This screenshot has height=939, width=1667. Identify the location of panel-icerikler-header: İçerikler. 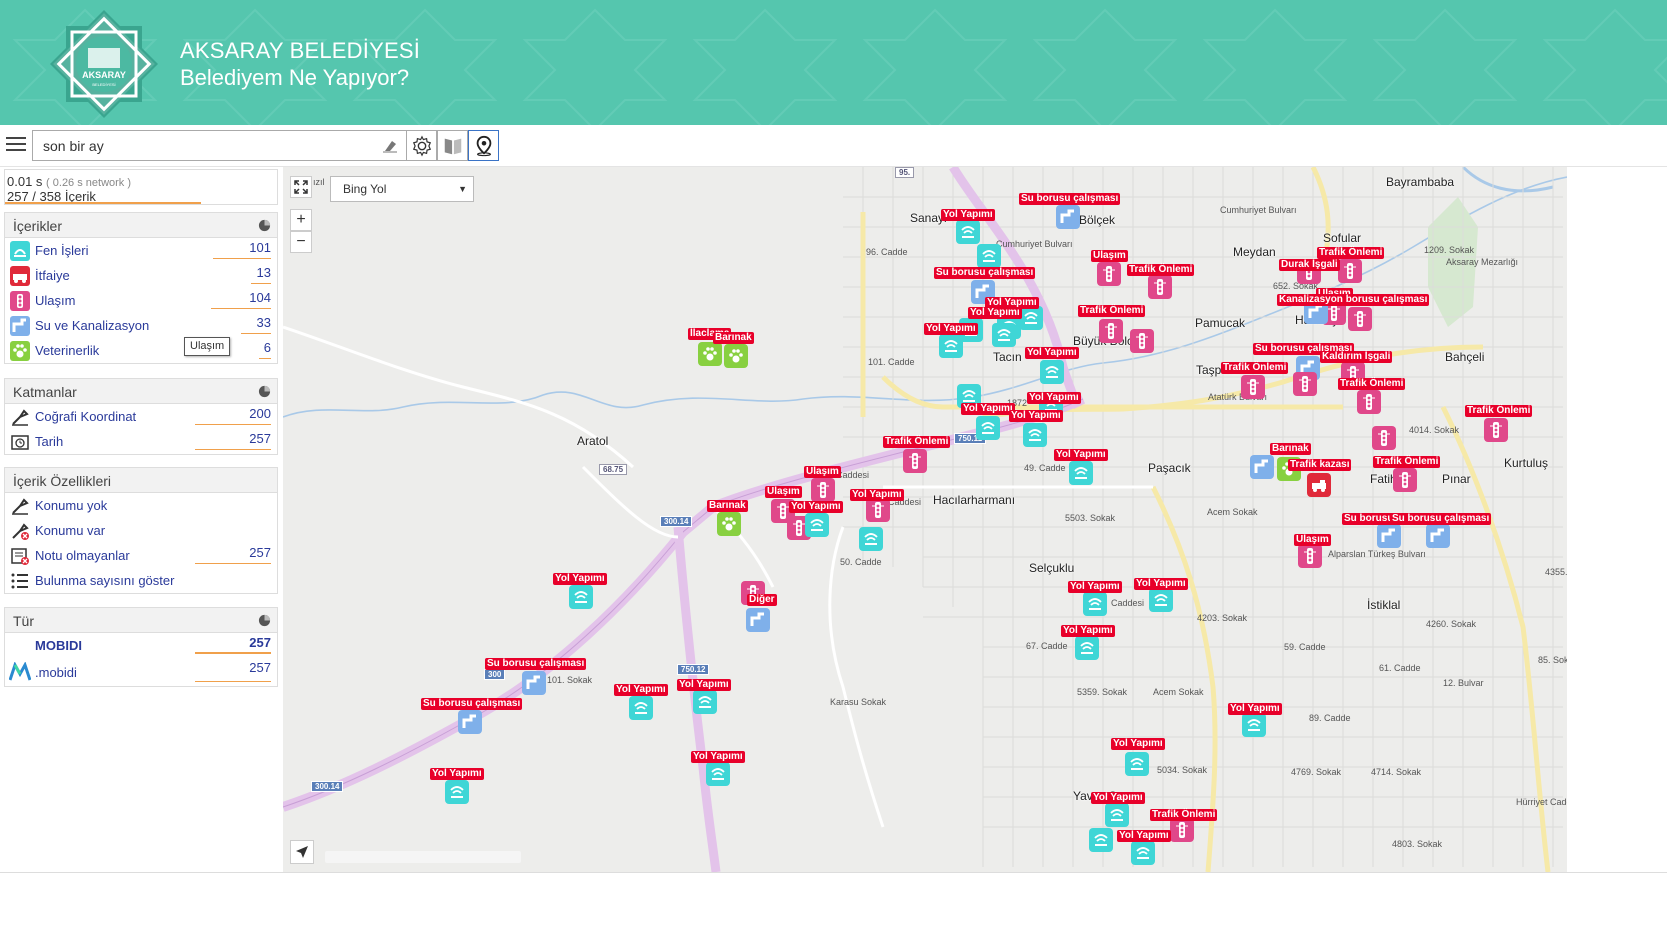
(141, 225).